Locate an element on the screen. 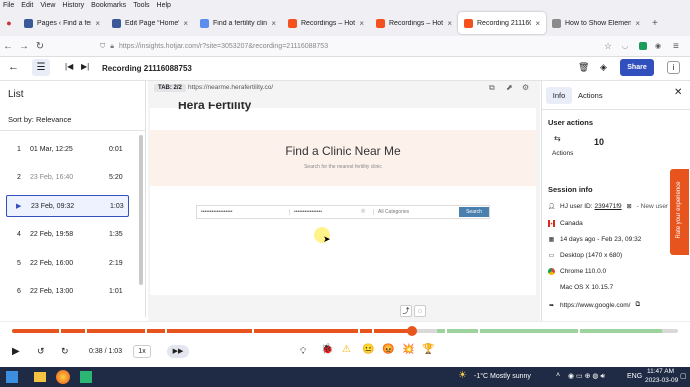  bookmark-star-icon: ☆ is located at coordinates (608, 46).